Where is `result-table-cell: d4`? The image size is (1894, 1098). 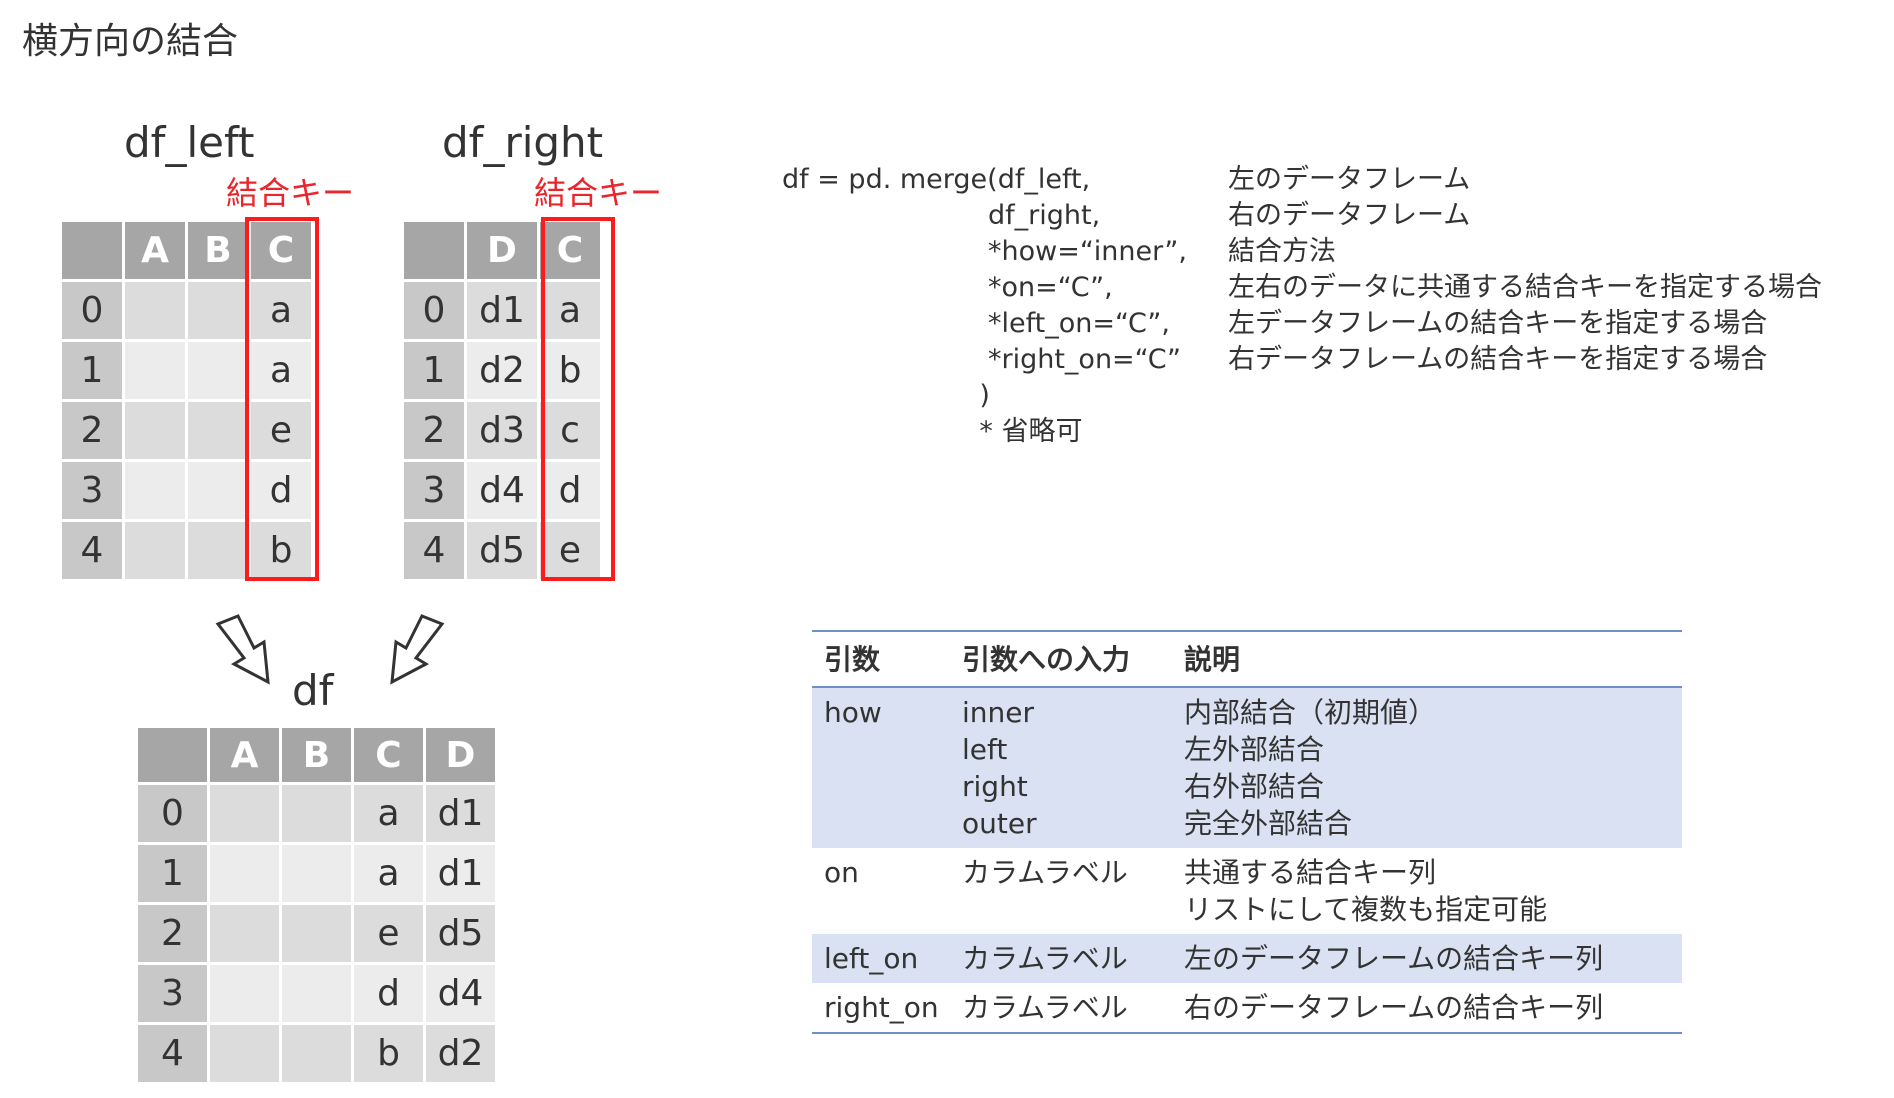 result-table-cell: d4 is located at coordinates (460, 993).